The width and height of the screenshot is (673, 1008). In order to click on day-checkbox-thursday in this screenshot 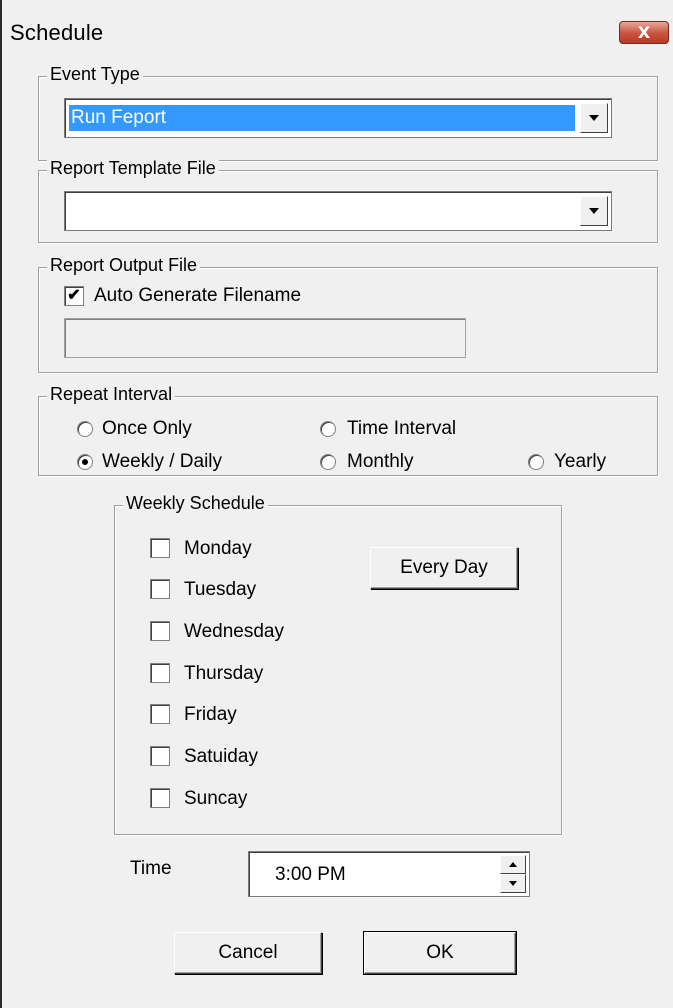, I will do `click(160, 673)`.